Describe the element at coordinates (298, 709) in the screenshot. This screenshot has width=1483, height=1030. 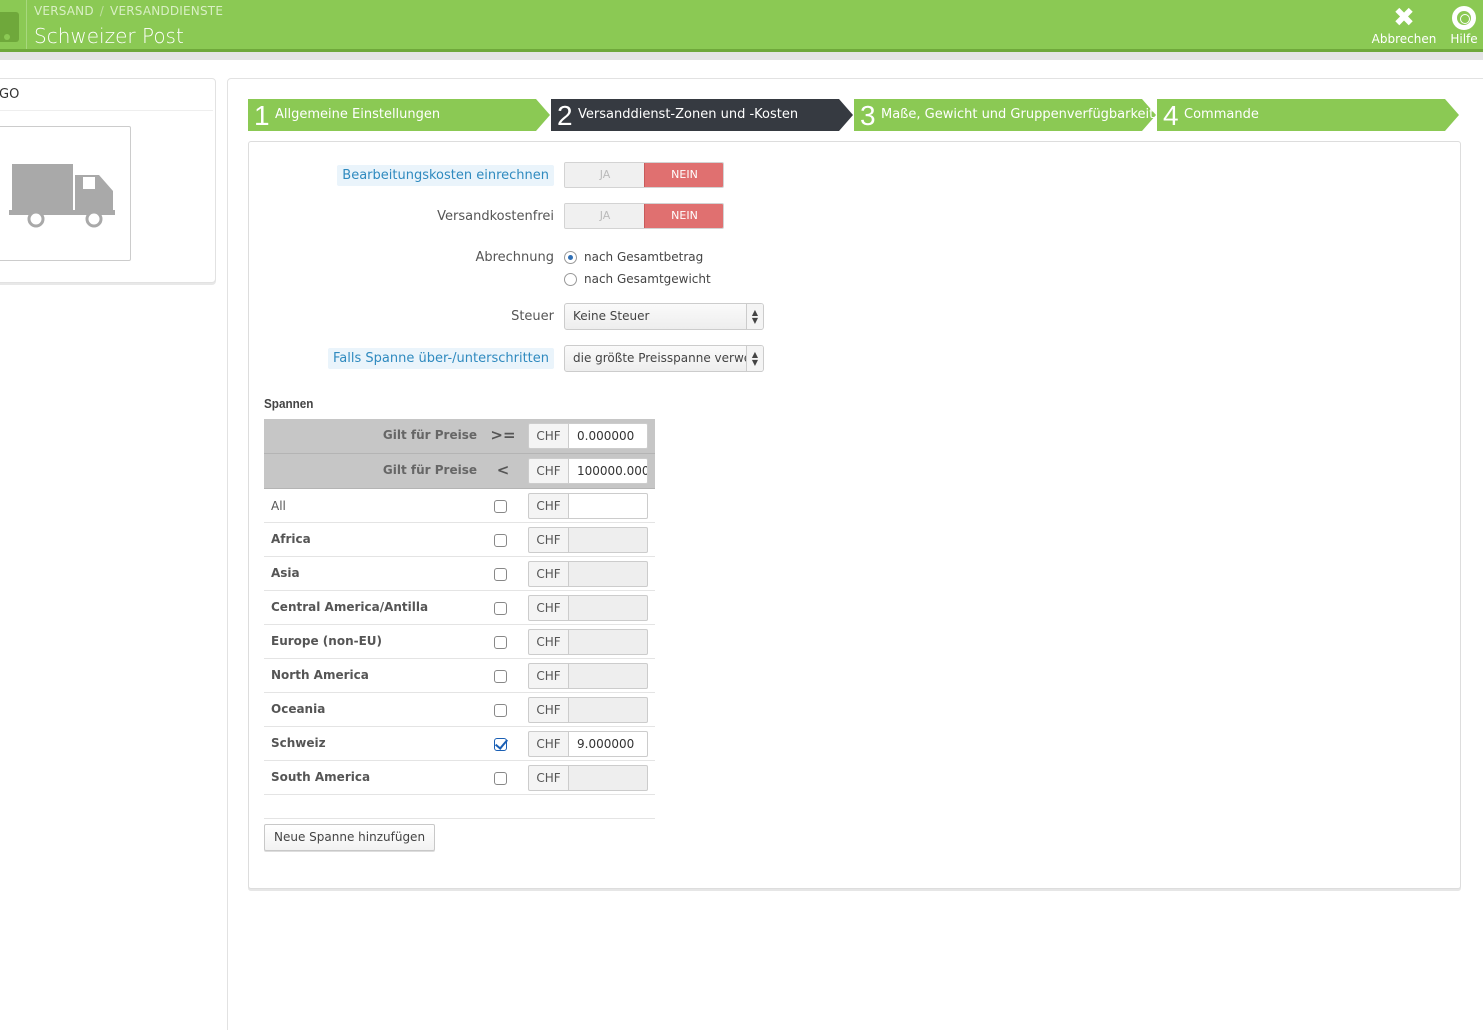
I see `zone-name: Oceania` at that location.